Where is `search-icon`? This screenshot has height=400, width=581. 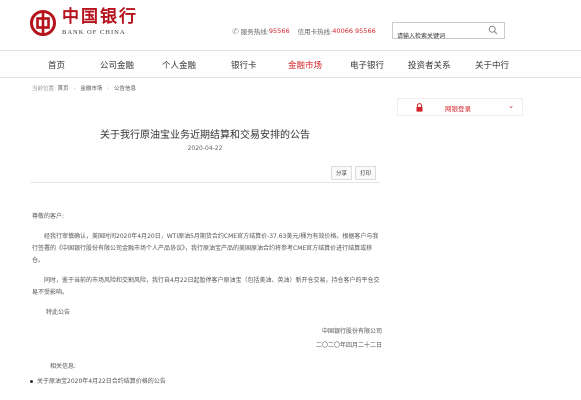
search-icon is located at coordinates (493, 30).